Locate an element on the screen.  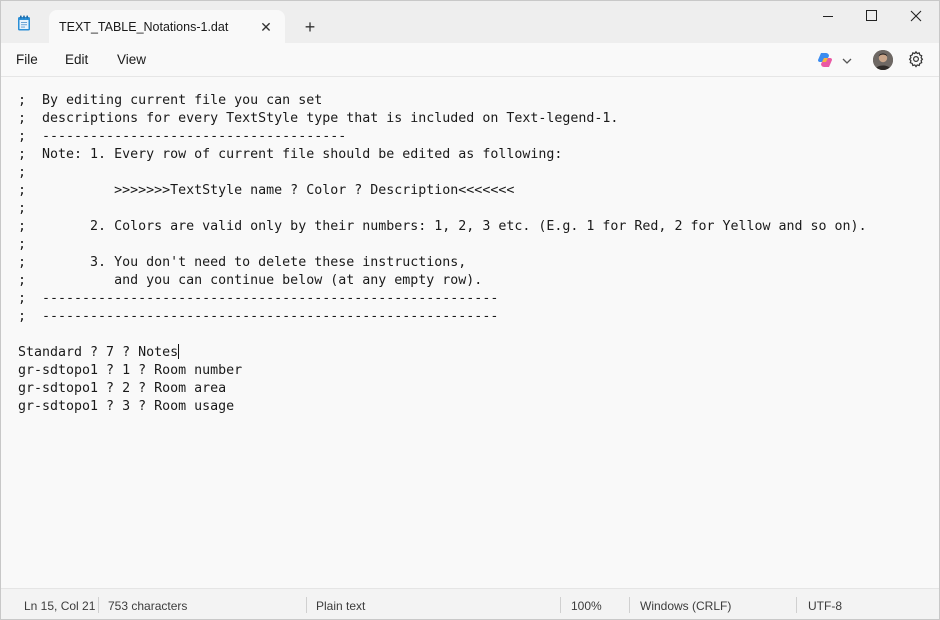
menu-file: File is located at coordinates (27, 59).